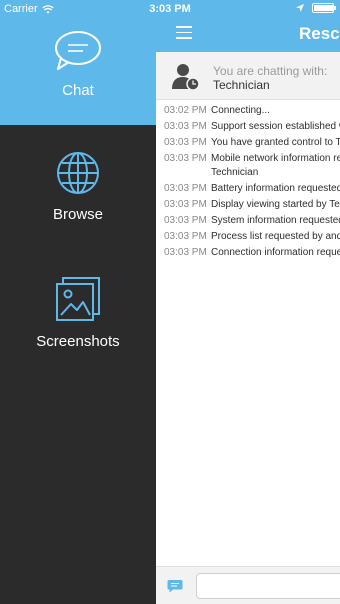  I want to click on sidebar-item-label: Screenshots, so click(78, 341).